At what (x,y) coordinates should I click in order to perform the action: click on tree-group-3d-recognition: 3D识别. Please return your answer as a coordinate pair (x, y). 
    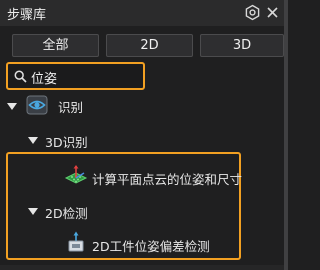
    Looking at the image, I should click on (66, 141).